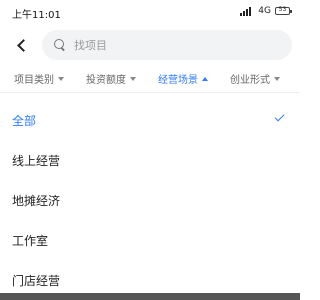 This screenshot has height=300, width=320. I want to click on option-online: 线上经营, so click(150, 160).